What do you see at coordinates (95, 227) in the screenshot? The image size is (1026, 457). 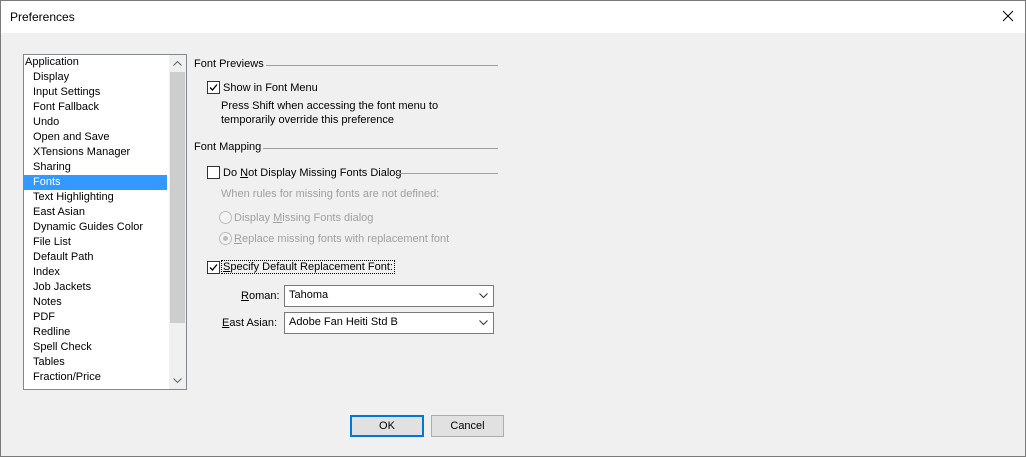 I see `sidebar-item-dynamic-guides-color: Dynamic Guides Color` at bounding box center [95, 227].